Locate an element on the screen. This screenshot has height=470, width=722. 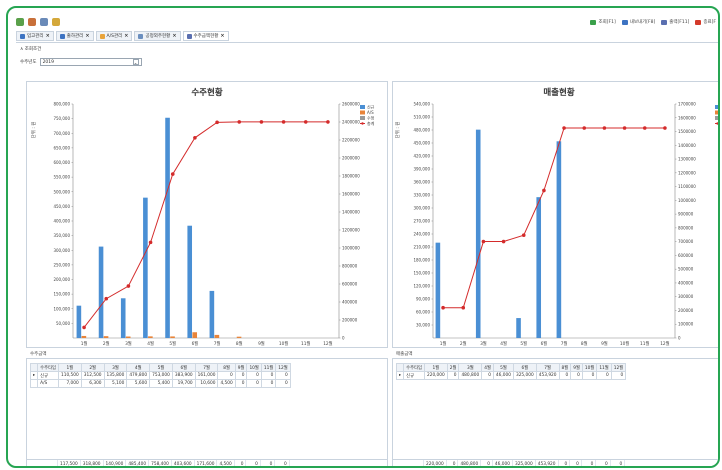
legend-label: A/S is located at coordinates (370, 112).